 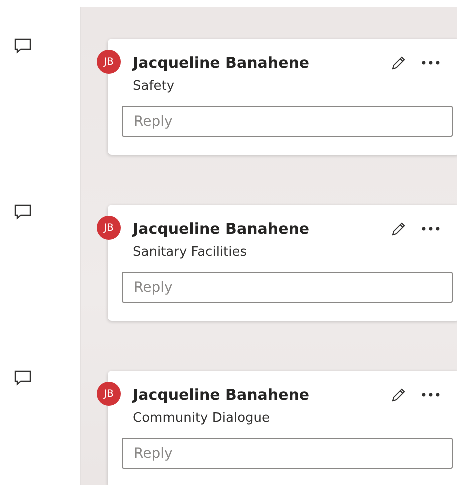 What do you see at coordinates (190, 252) in the screenshot?
I see `comment-text: Sanitary Facilities` at bounding box center [190, 252].